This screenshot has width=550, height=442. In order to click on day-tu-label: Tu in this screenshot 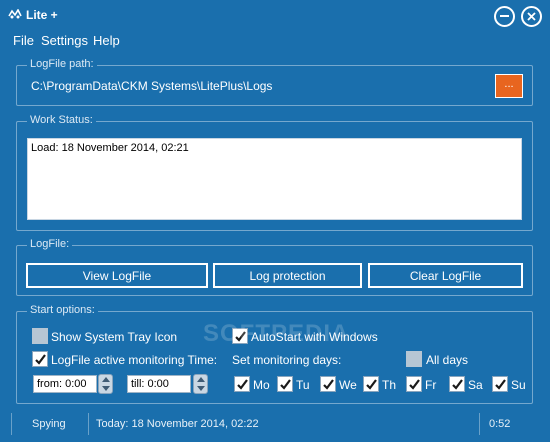, I will do `click(303, 385)`.